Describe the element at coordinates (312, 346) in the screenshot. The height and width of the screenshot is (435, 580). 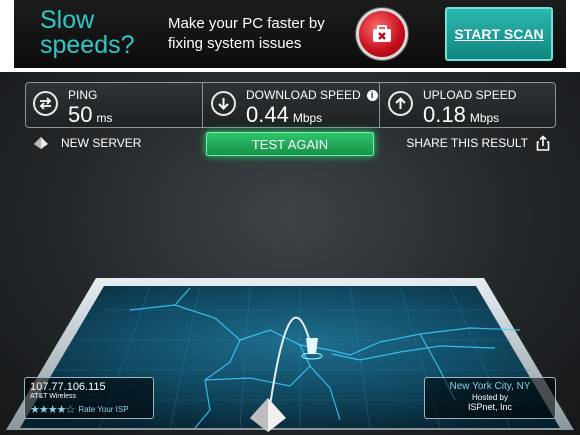
I see `server-pin-icon` at that location.